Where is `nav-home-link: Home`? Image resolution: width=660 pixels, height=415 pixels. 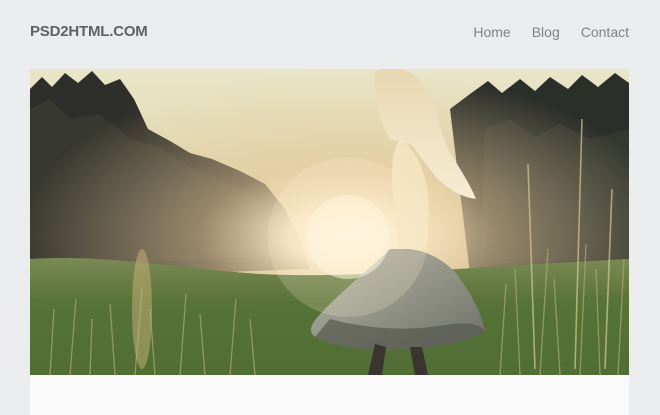
nav-home-link: Home is located at coordinates (491, 32).